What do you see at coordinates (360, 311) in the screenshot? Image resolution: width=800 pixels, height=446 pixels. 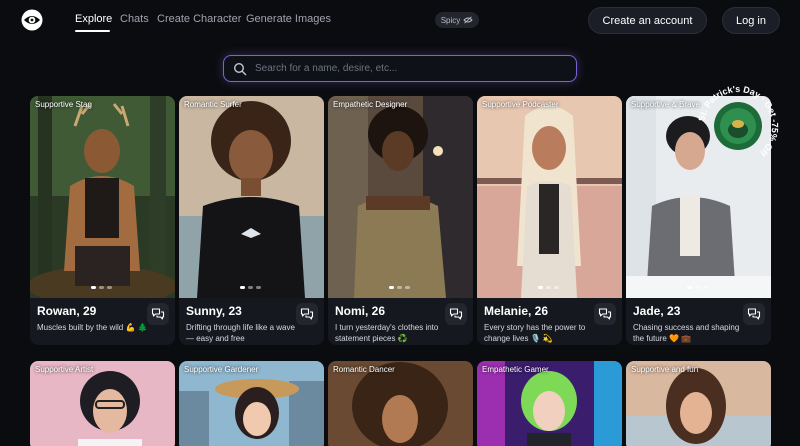 I see `card-name: Nomi, 26` at bounding box center [360, 311].